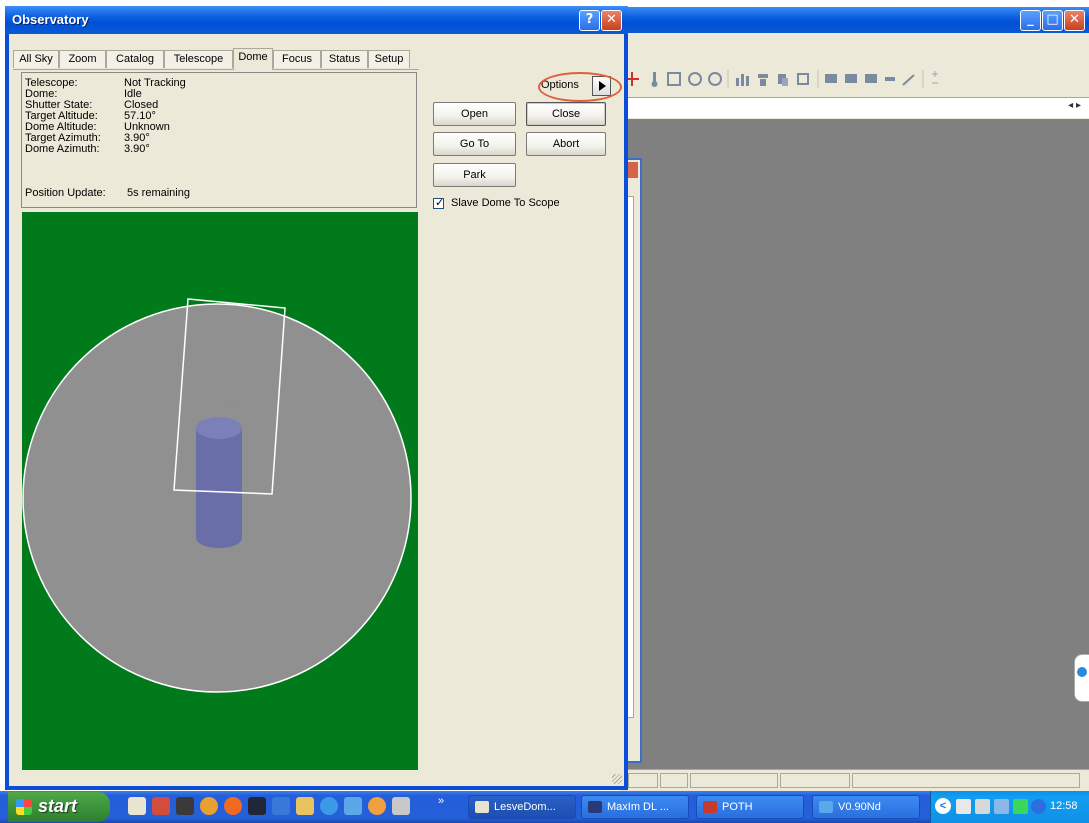 Image resolution: width=1089 pixels, height=823 pixels. What do you see at coordinates (935, 77) in the screenshot?
I see `stepper-icon` at bounding box center [935, 77].